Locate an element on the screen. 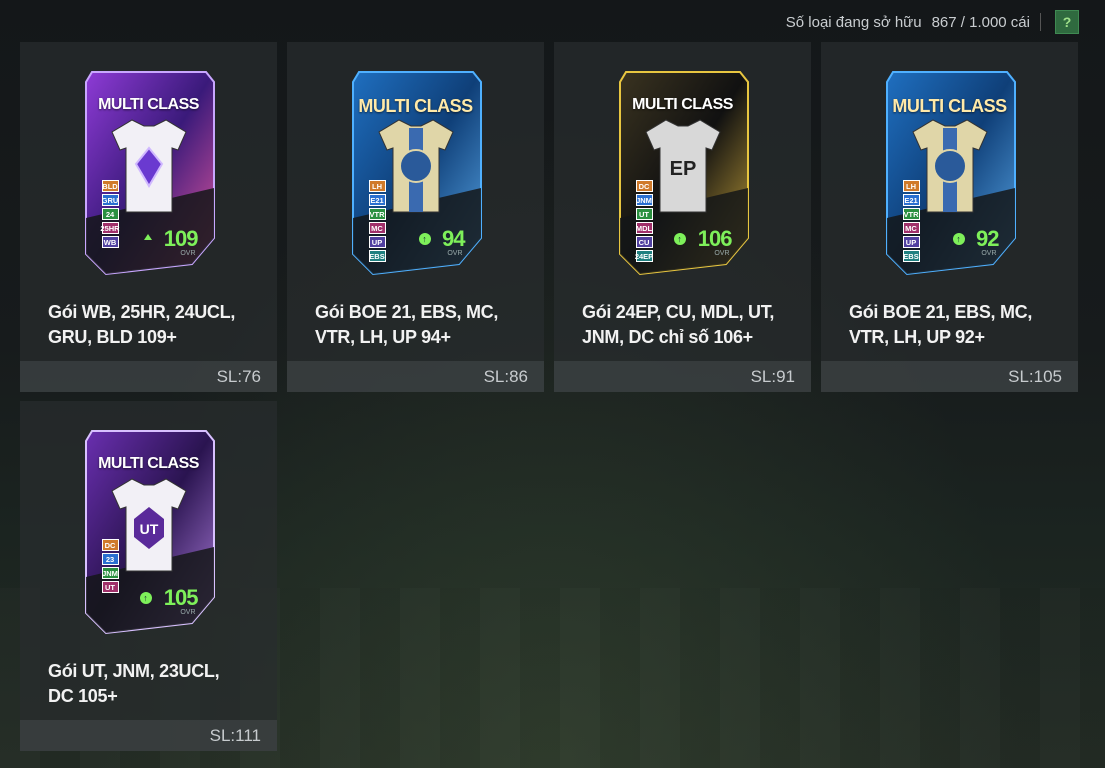 The width and height of the screenshot is (1105, 768). position-badge: 24 is located at coordinates (110, 214).